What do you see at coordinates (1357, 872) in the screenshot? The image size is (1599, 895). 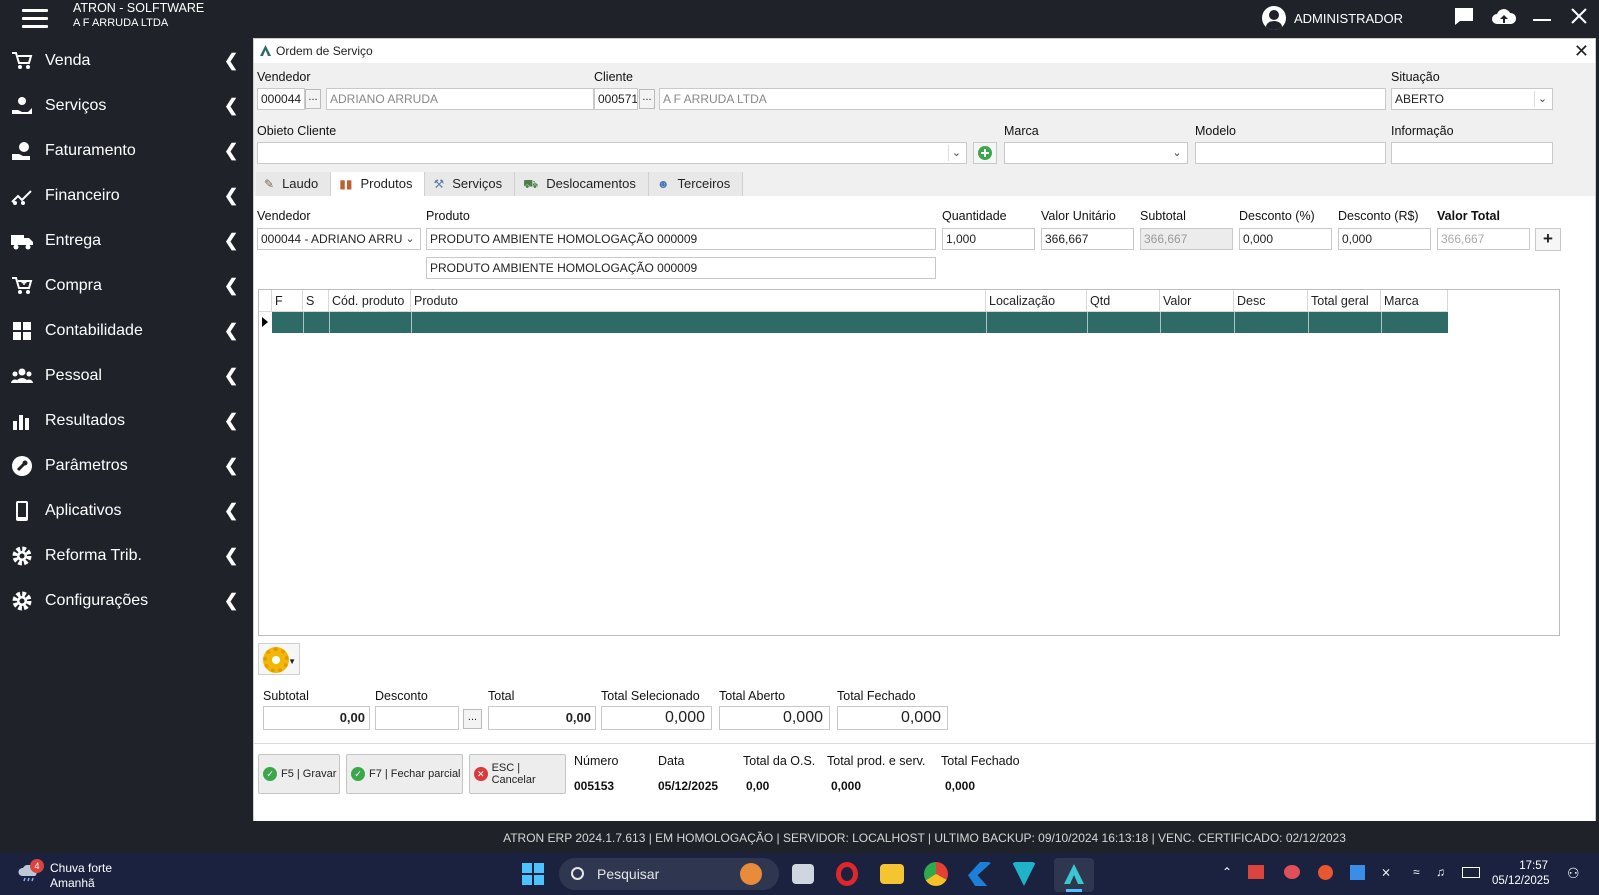 I see `security-shield-icon` at bounding box center [1357, 872].